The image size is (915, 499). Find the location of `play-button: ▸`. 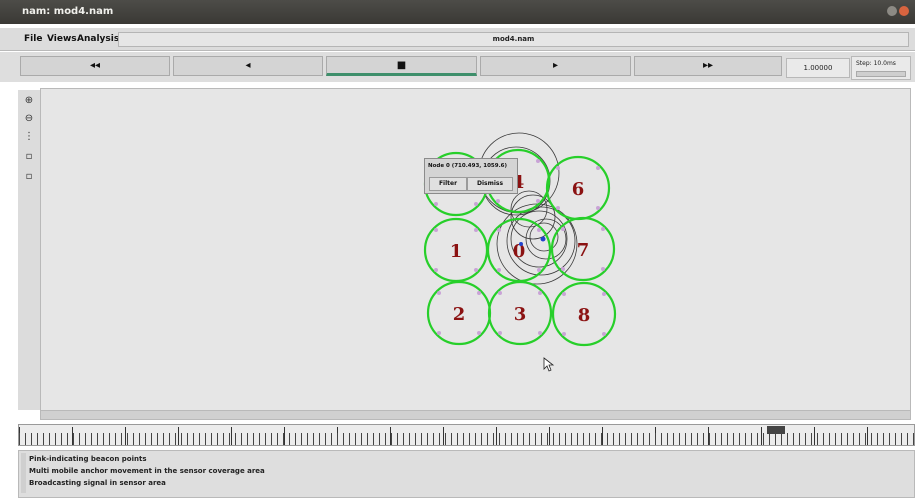

play-button: ▸ is located at coordinates (555, 66).